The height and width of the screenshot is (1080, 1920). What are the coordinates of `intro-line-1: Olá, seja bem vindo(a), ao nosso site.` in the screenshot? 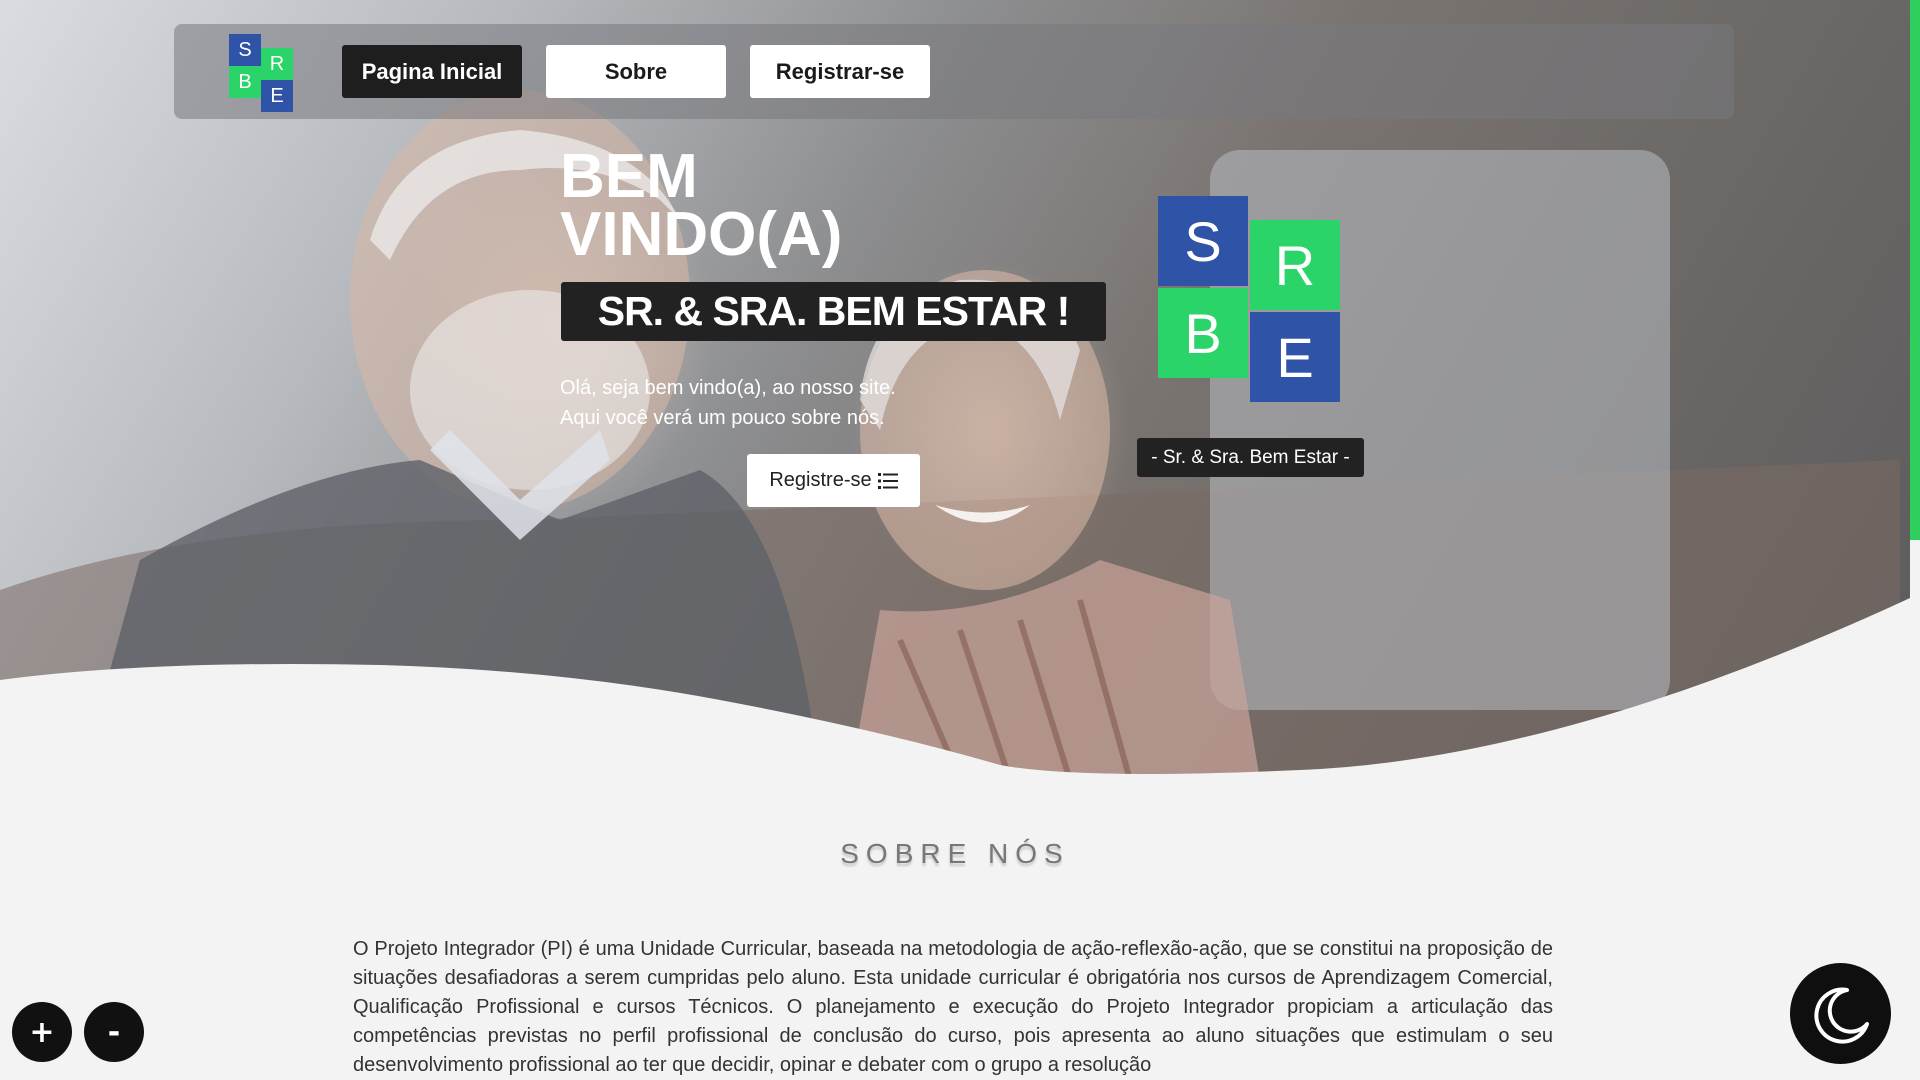 It's located at (728, 388).